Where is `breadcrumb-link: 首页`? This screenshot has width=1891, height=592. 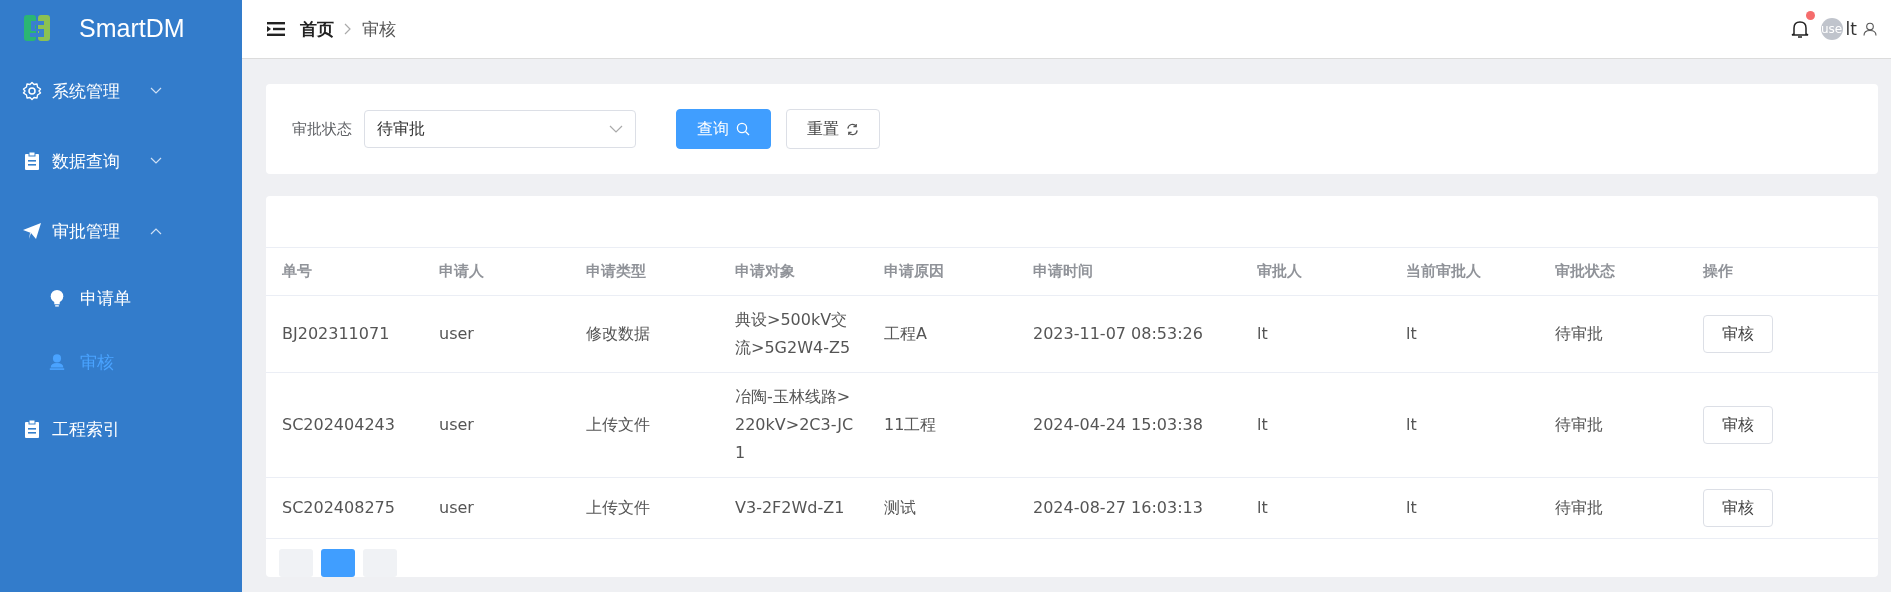
breadcrumb-link: 首页 is located at coordinates (317, 29).